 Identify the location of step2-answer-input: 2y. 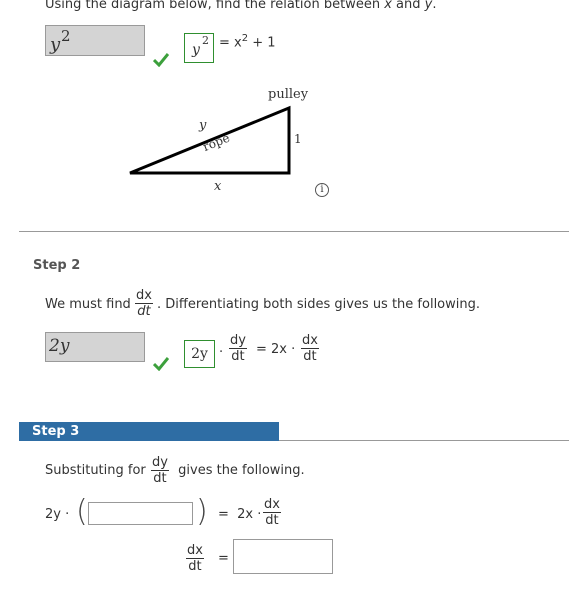
(95, 347).